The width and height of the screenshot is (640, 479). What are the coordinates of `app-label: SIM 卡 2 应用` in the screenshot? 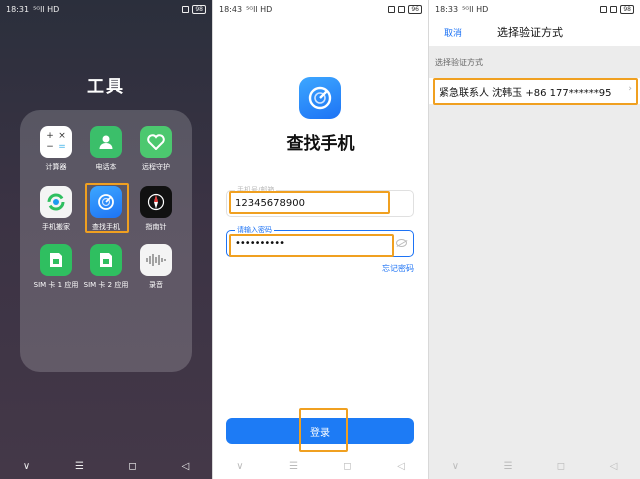 It's located at (106, 285).